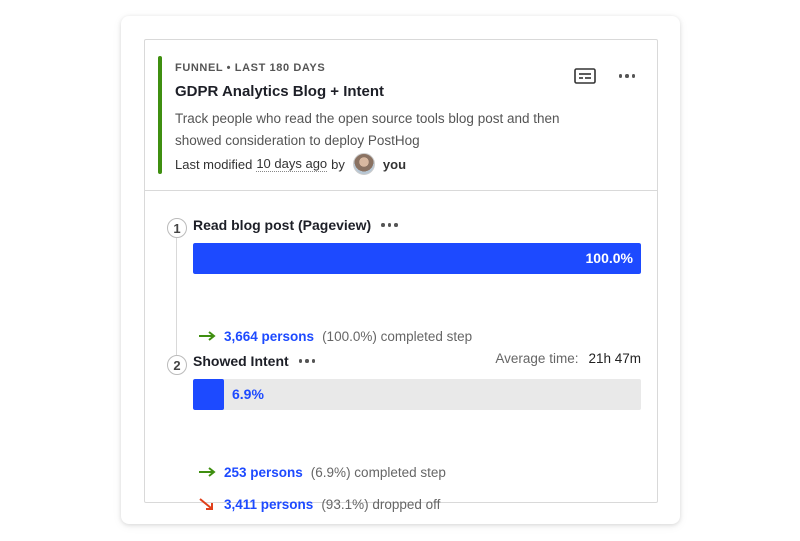 The height and width of the screenshot is (541, 800). I want to click on step-2-completed: 253 persons (6.9%) completed step, so click(322, 472).